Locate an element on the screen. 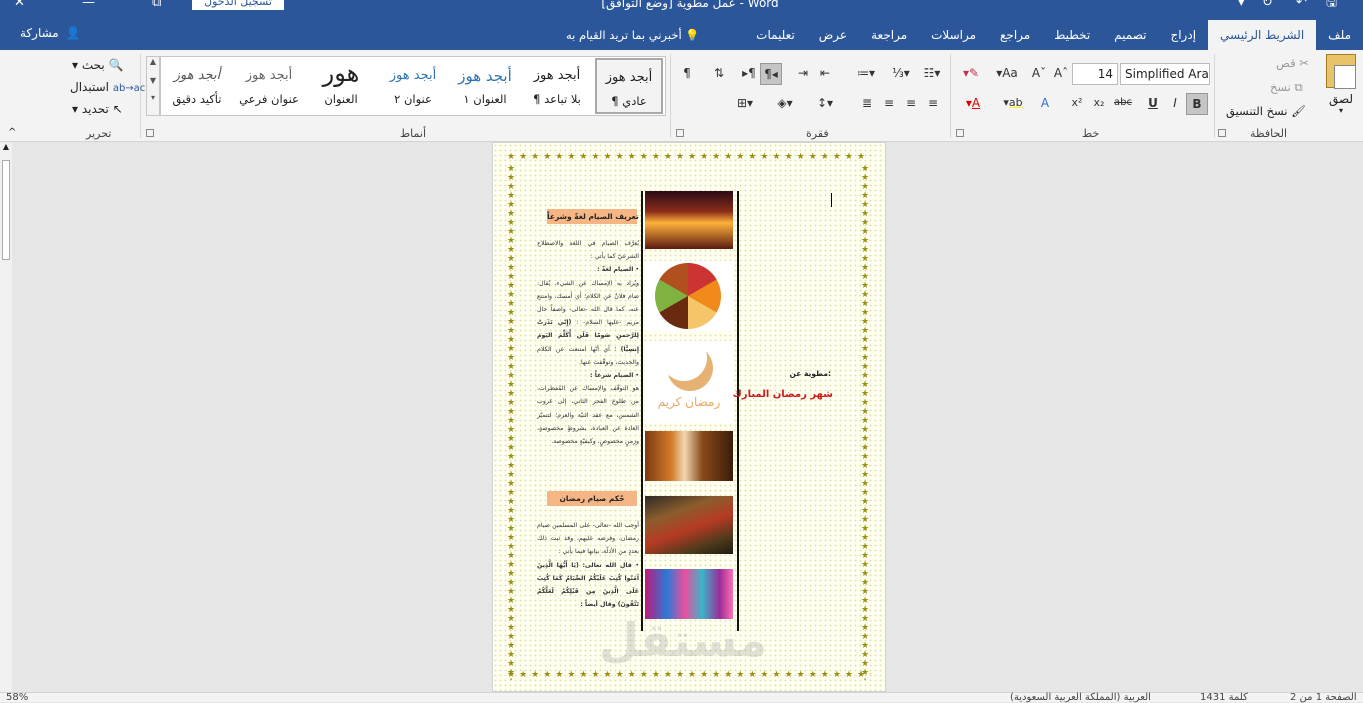  login-button: تسجيل الدخول is located at coordinates (238, 5).